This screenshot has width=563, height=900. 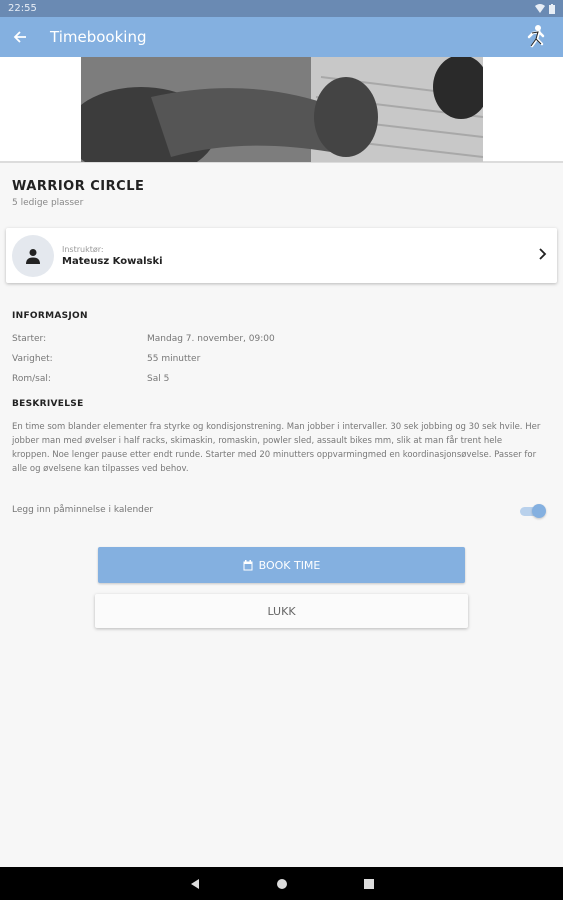 I want to click on book-button: BOOK TIME, so click(x=281, y=565).